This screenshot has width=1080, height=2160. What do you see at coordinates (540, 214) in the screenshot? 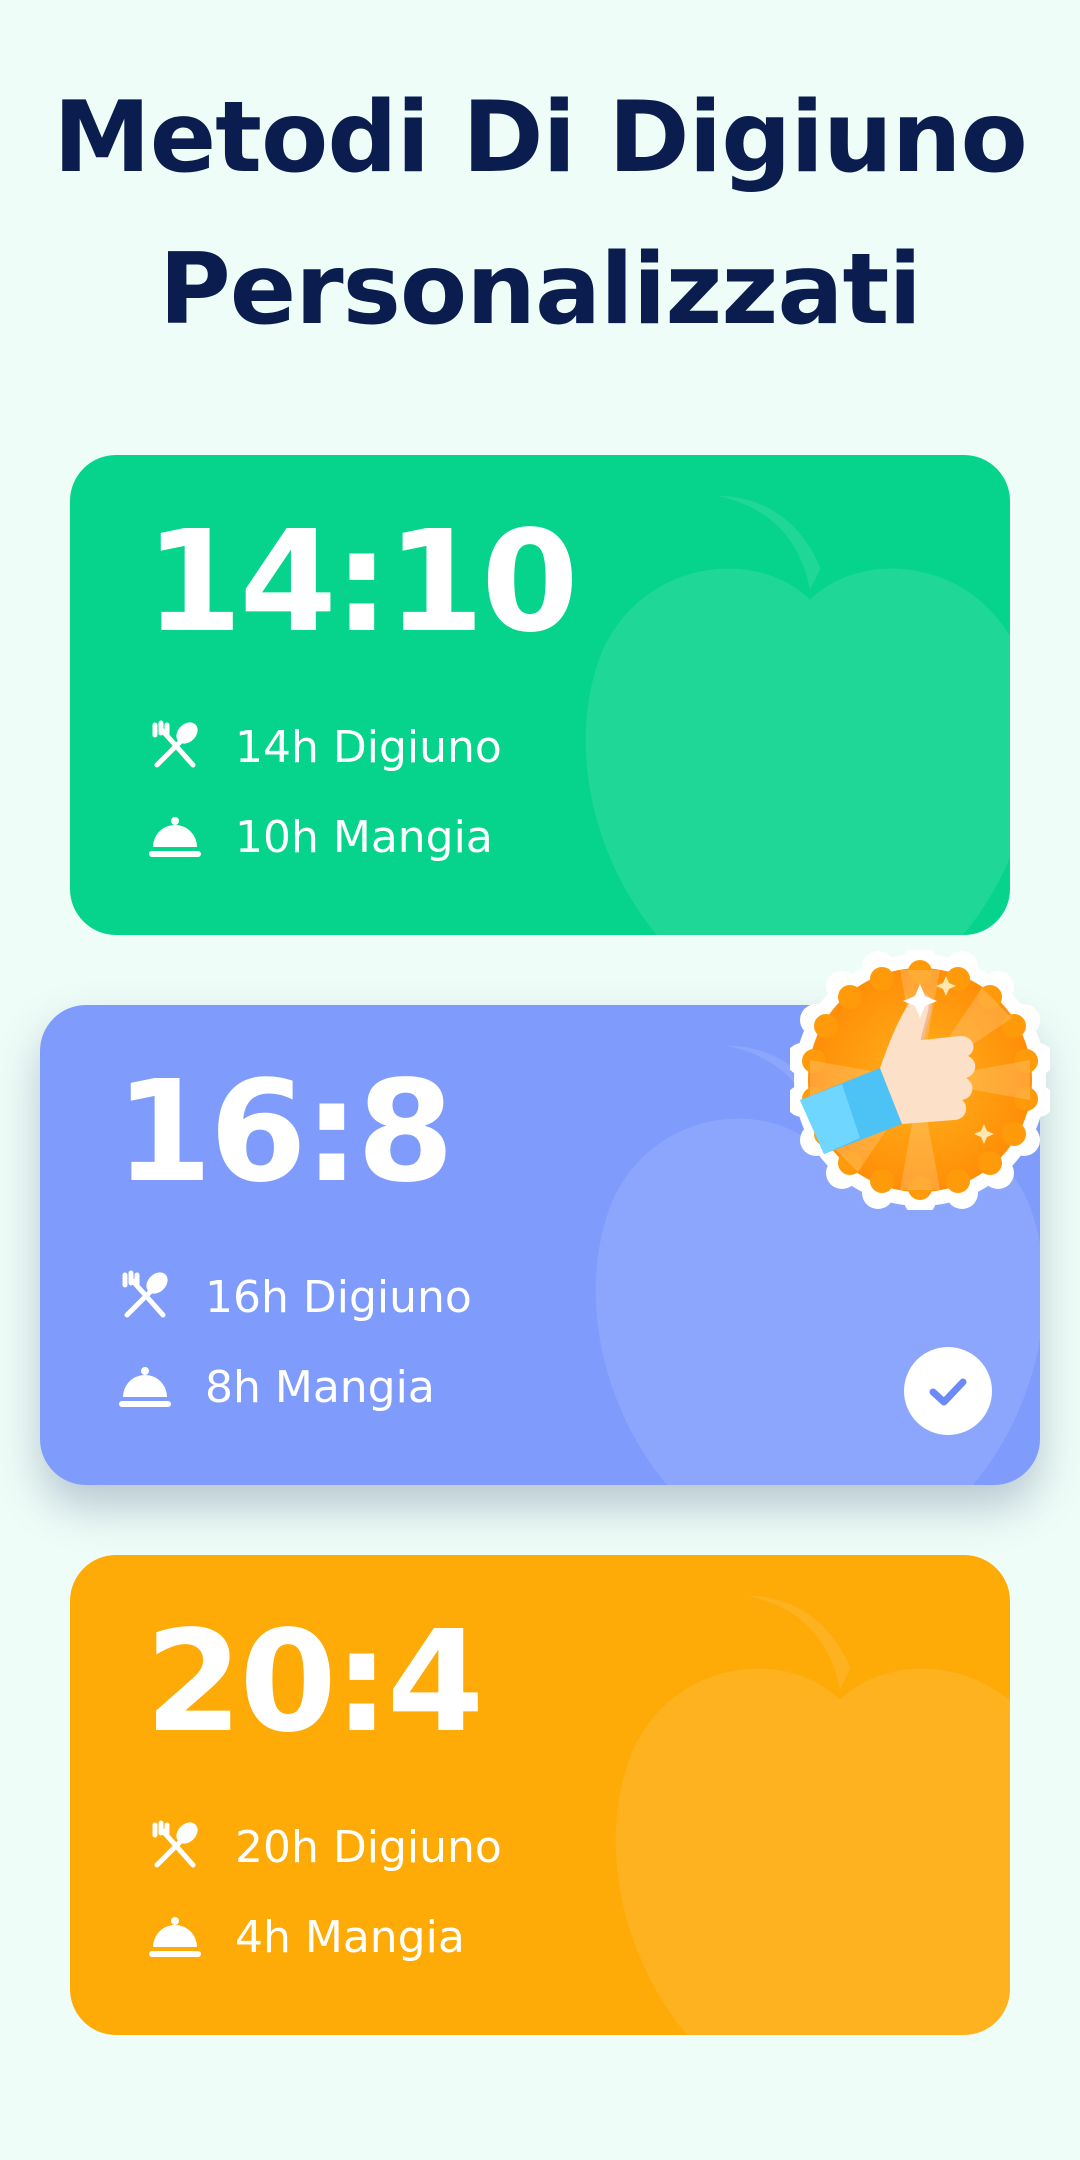
I see `page-title: Metodi Di Digiuno Personalizzati` at bounding box center [540, 214].